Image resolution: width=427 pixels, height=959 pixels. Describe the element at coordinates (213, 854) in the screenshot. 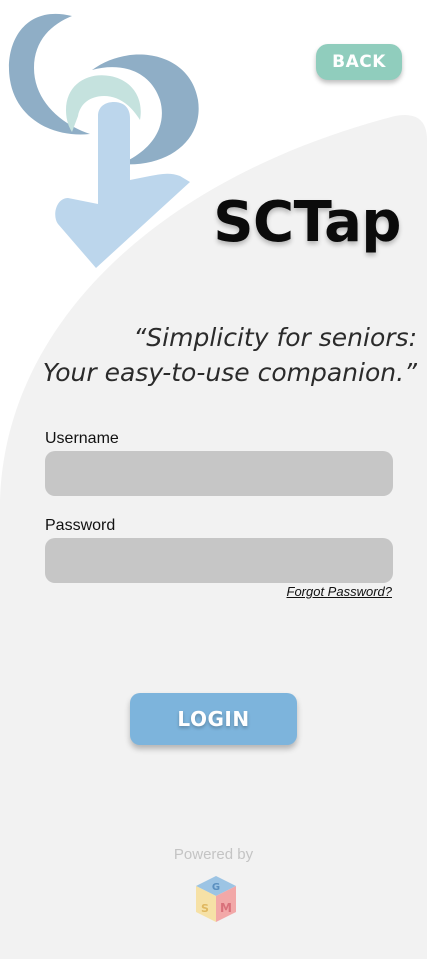

I see `powered-by-label: Powered by` at that location.